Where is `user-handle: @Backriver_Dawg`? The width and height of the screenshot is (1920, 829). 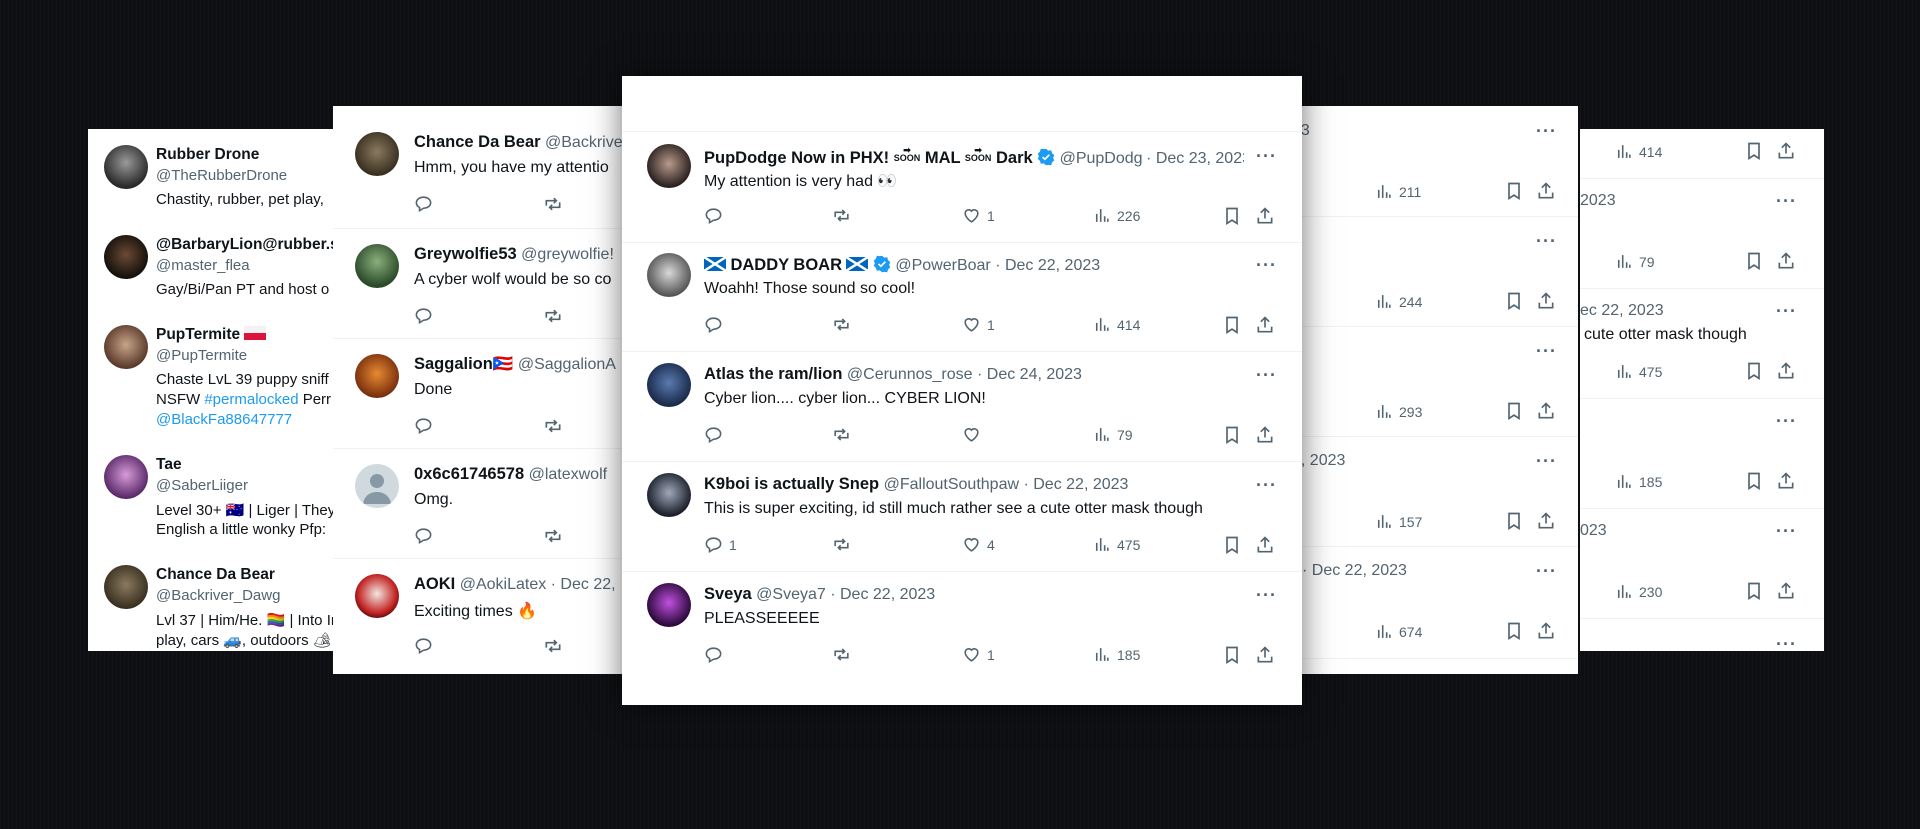
user-handle: @Backriver_Dawg is located at coordinates (218, 595).